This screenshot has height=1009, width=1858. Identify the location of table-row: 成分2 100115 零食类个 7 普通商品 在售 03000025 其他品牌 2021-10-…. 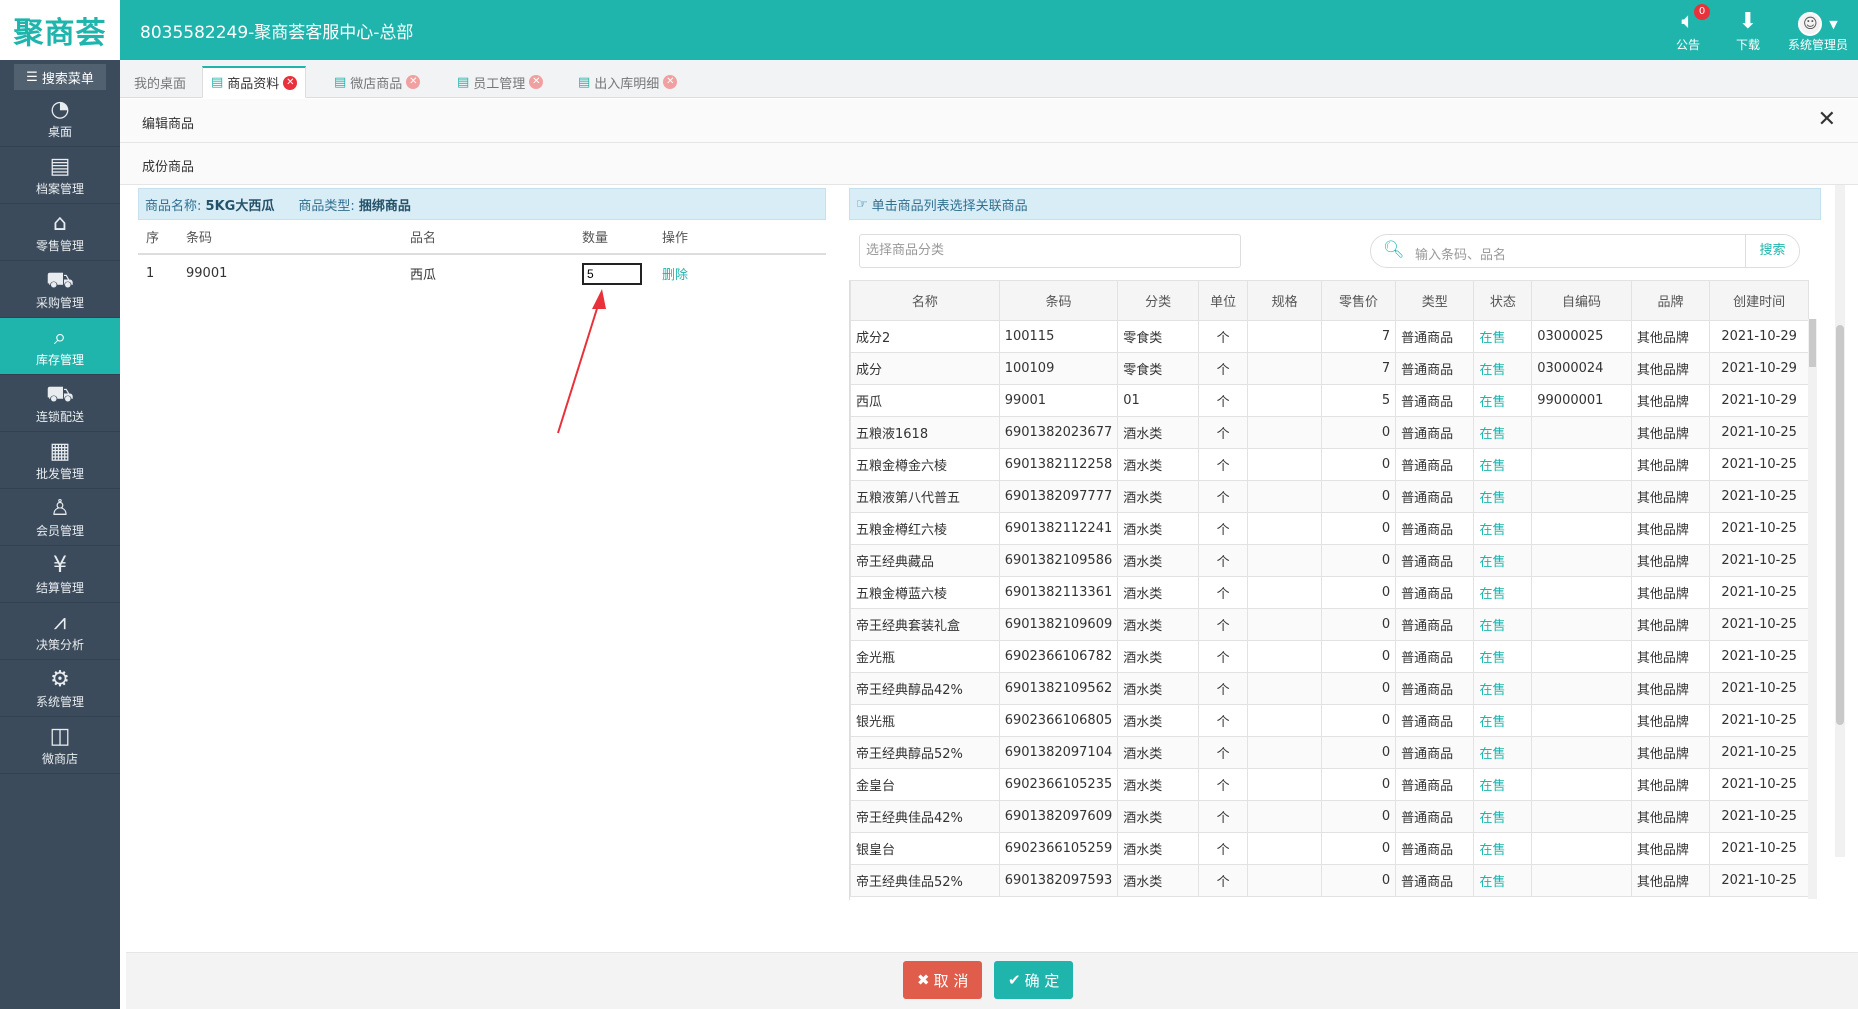
(1329, 336).